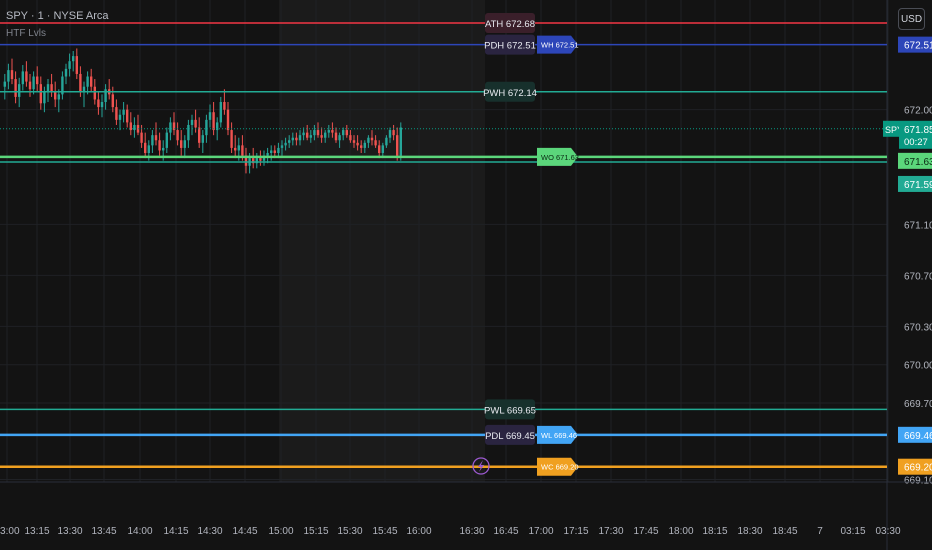 The image size is (932, 550). I want to click on symbol-title: SPY · 1 · NYSE Arca, so click(57, 16).